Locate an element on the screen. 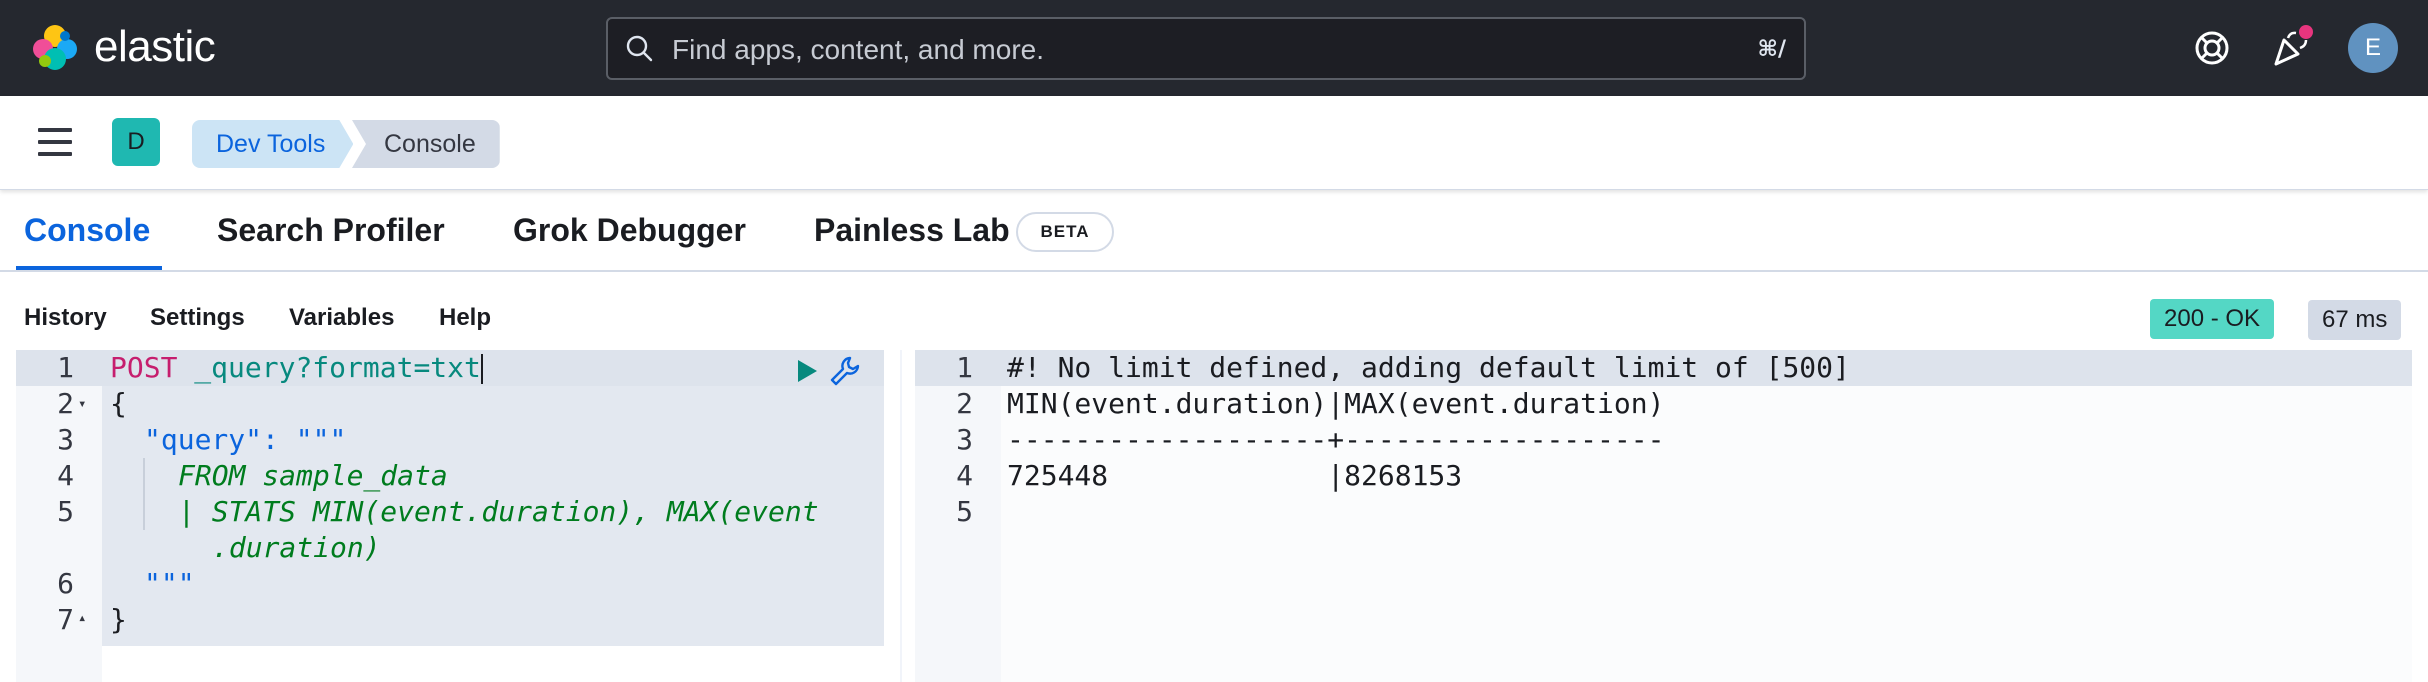 The width and height of the screenshot is (2428, 682). request-line-7: } is located at coordinates (118, 619).